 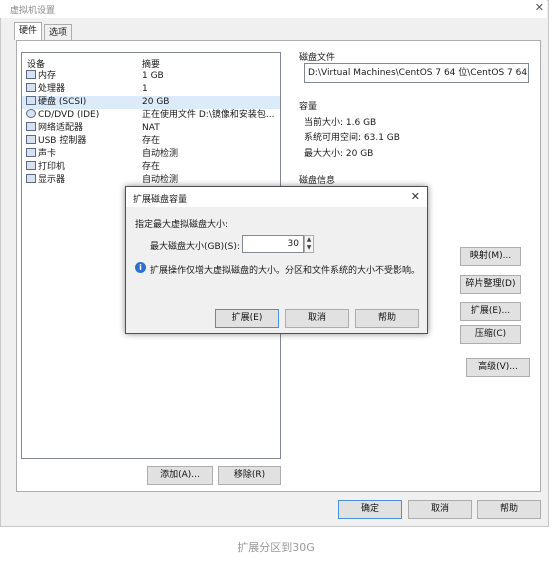 I want to click on device-row-memory: 内存, so click(x=41, y=76).